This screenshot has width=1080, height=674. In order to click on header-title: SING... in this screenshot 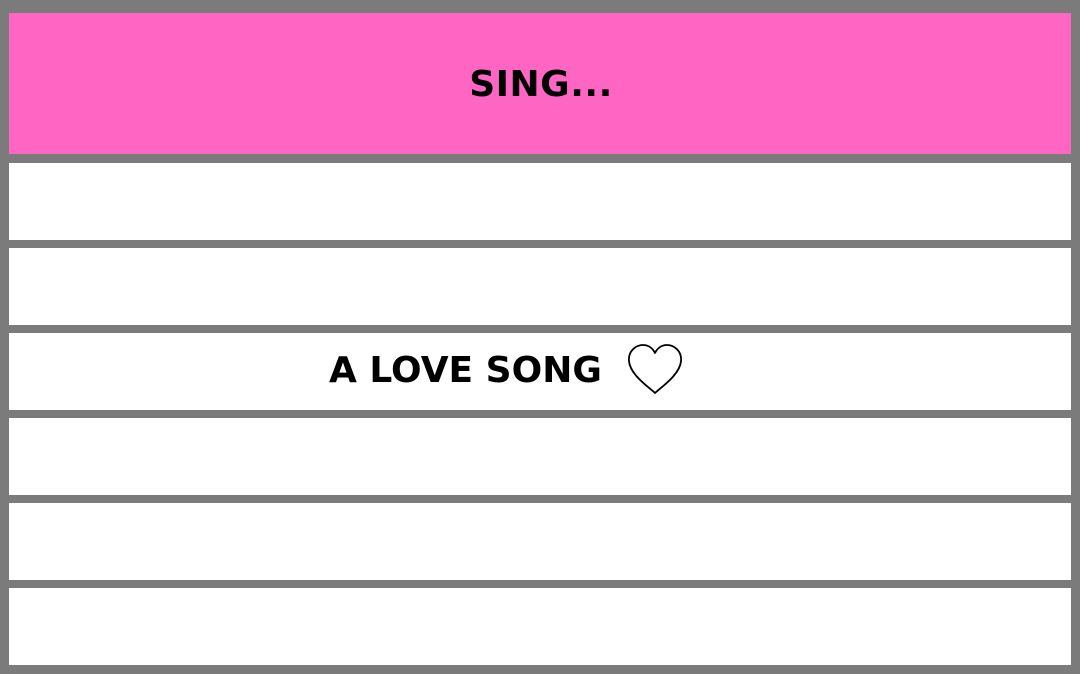, I will do `click(541, 84)`.